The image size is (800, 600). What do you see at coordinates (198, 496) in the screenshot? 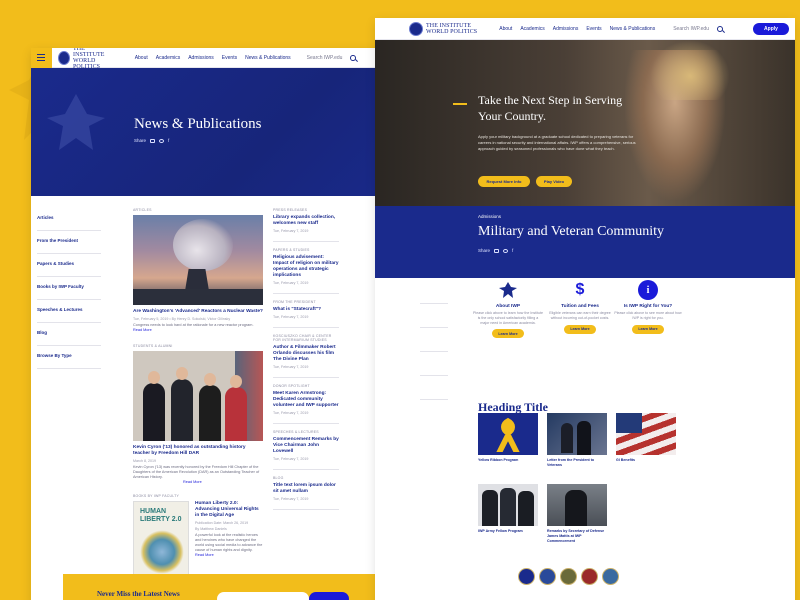
I see `section-label: BOOKS BY IWP FACULTY` at bounding box center [198, 496].